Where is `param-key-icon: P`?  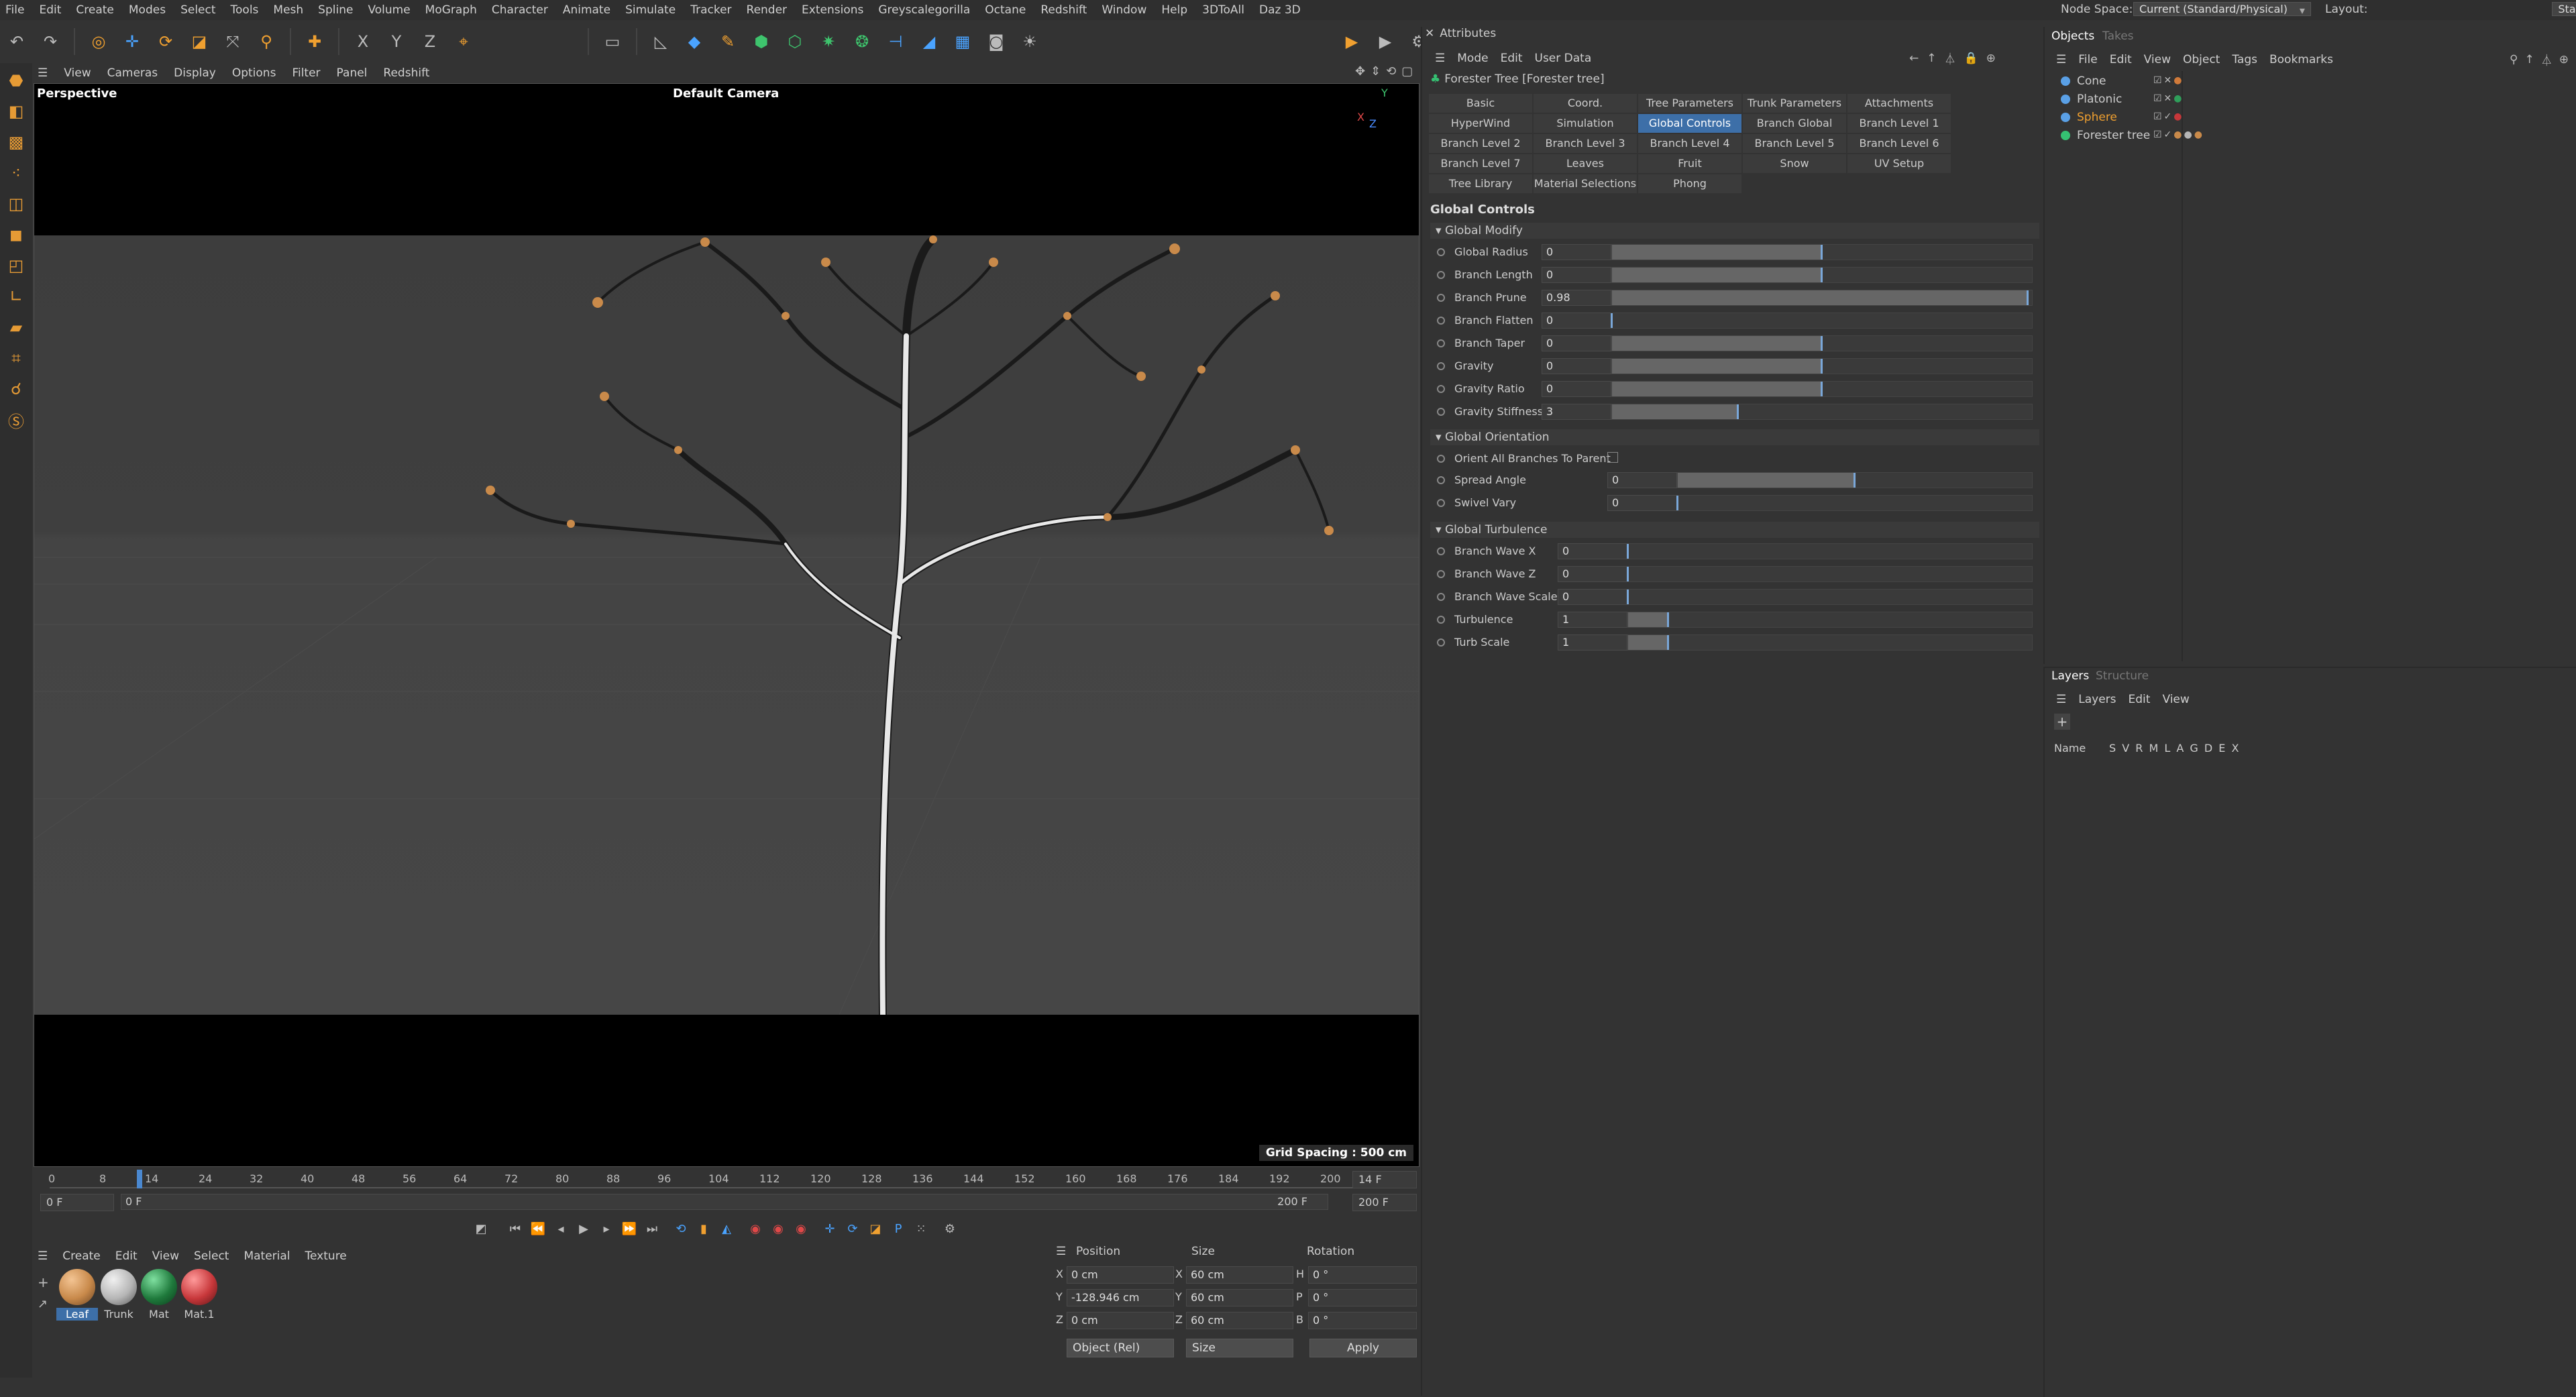 param-key-icon: P is located at coordinates (898, 1228).